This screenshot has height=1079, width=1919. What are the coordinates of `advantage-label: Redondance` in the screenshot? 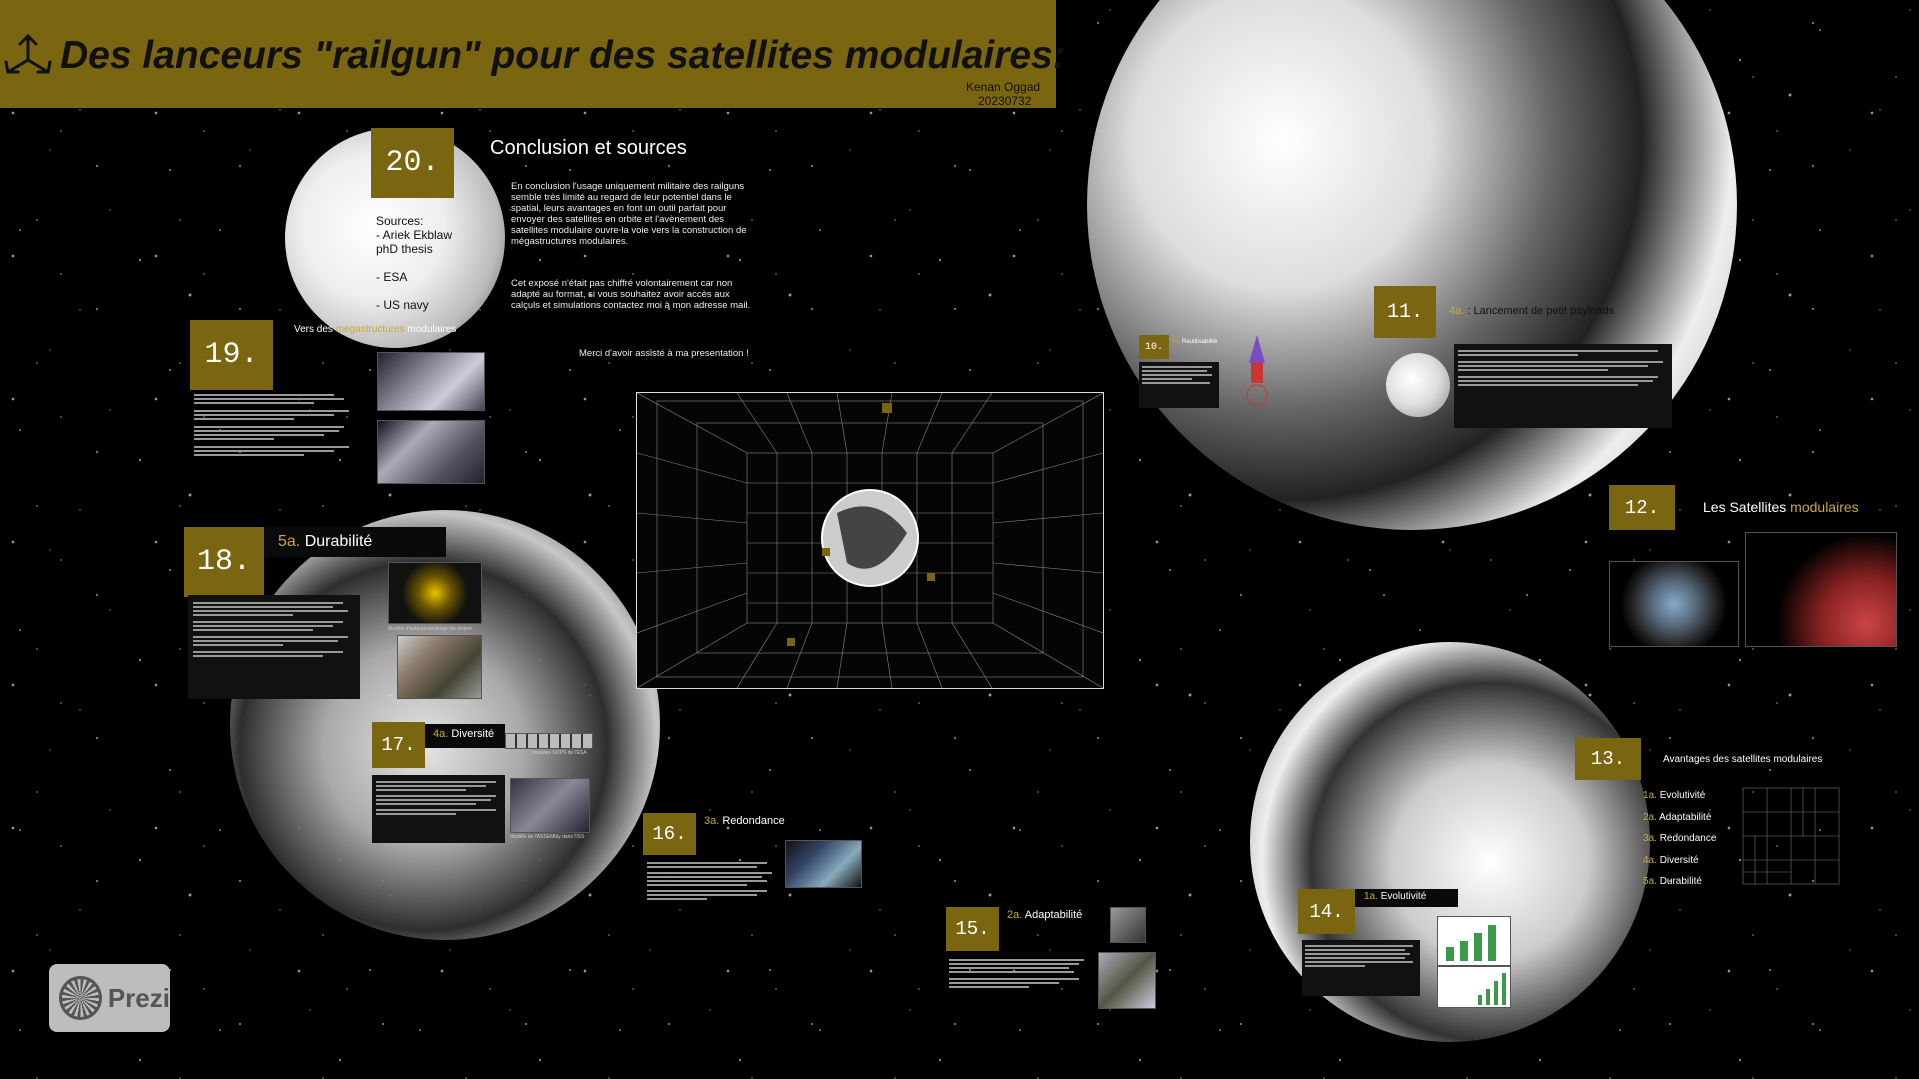 It's located at (1688, 838).